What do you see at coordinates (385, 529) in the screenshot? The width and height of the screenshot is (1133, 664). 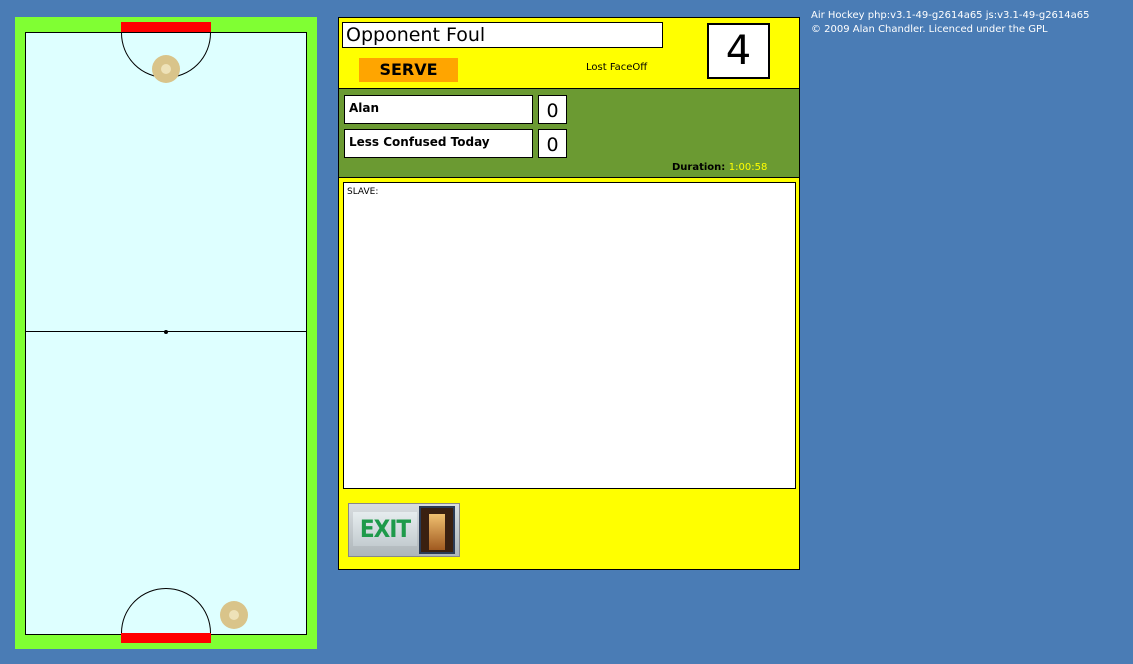 I see `exit-sign-label: EXIT` at bounding box center [385, 529].